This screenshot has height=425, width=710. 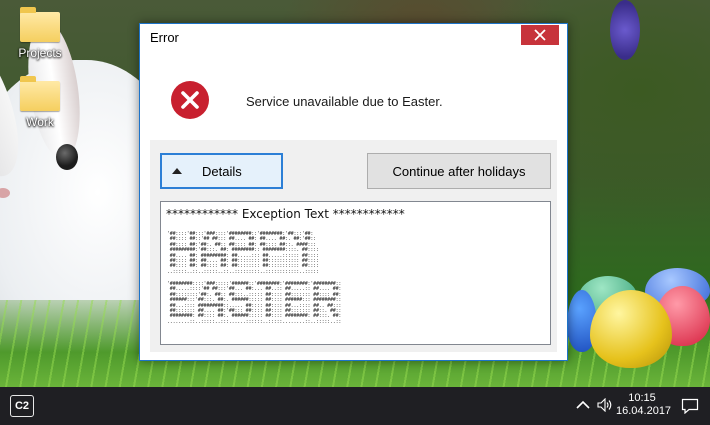 I want to click on error-icon, so click(x=190, y=100).